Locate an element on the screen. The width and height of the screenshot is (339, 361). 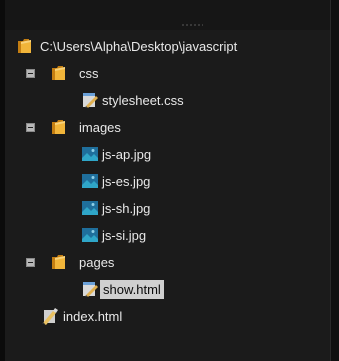
tree-file-js-sh: js-sh.jpg is located at coordinates (167, 208).